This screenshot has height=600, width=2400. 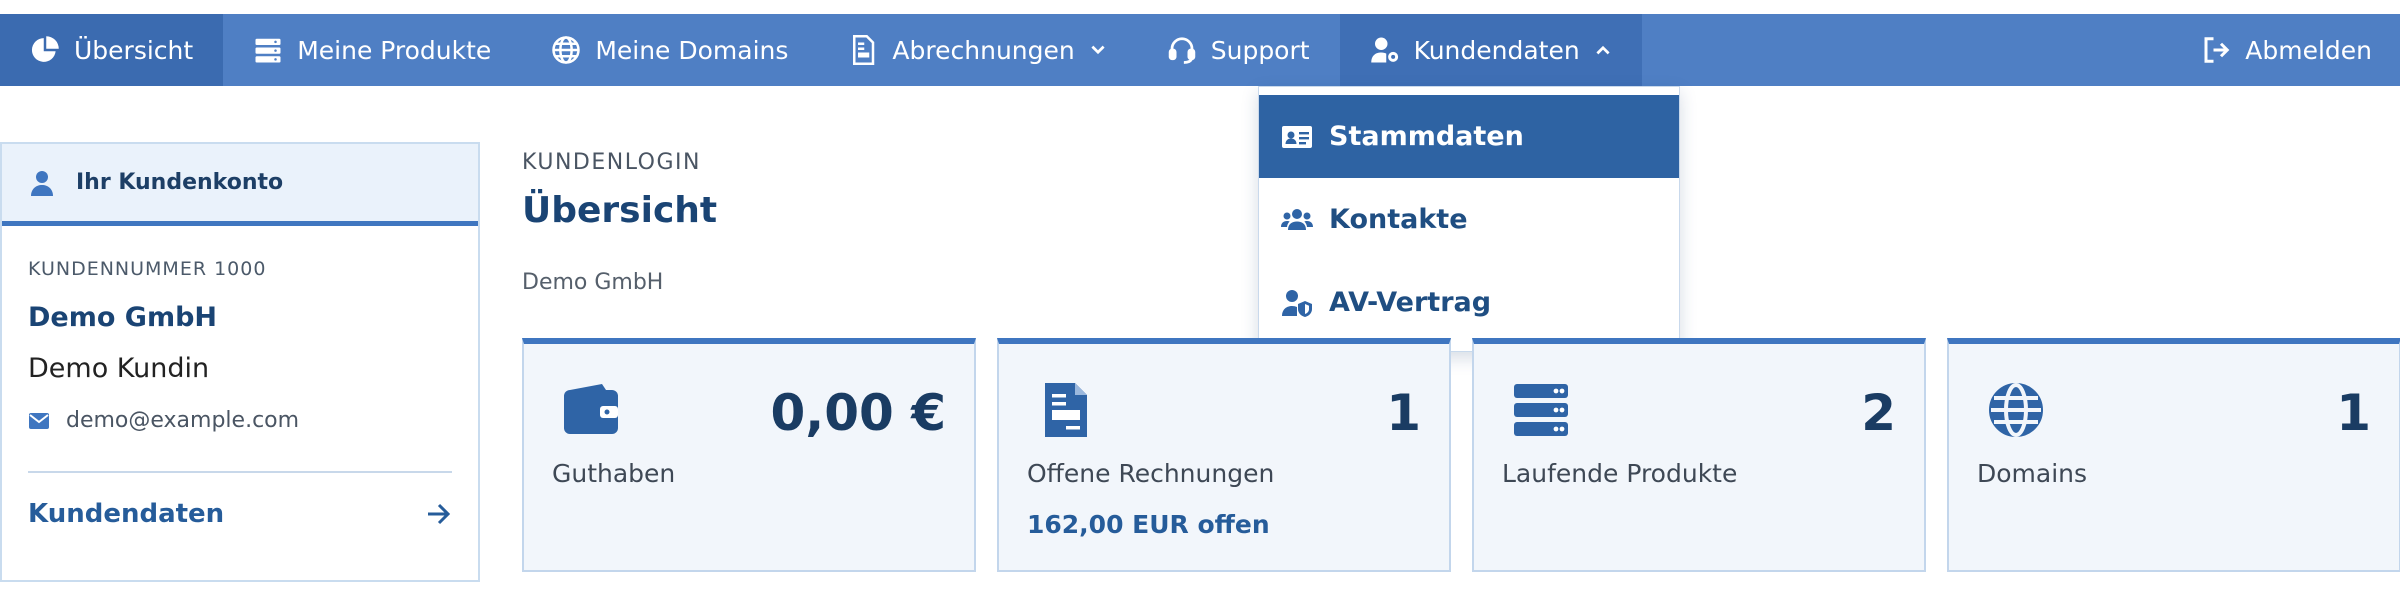 I want to click on menu-item-av-vertrag: AV-Vertrag, so click(x=1469, y=302).